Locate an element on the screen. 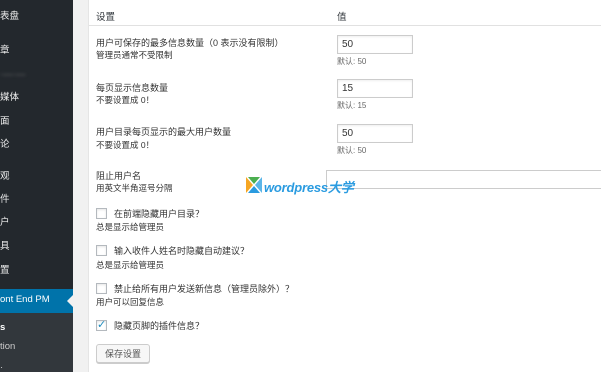 The width and height of the screenshot is (601, 372). per-page-label: 每页显示信息数量 is located at coordinates (132, 88).